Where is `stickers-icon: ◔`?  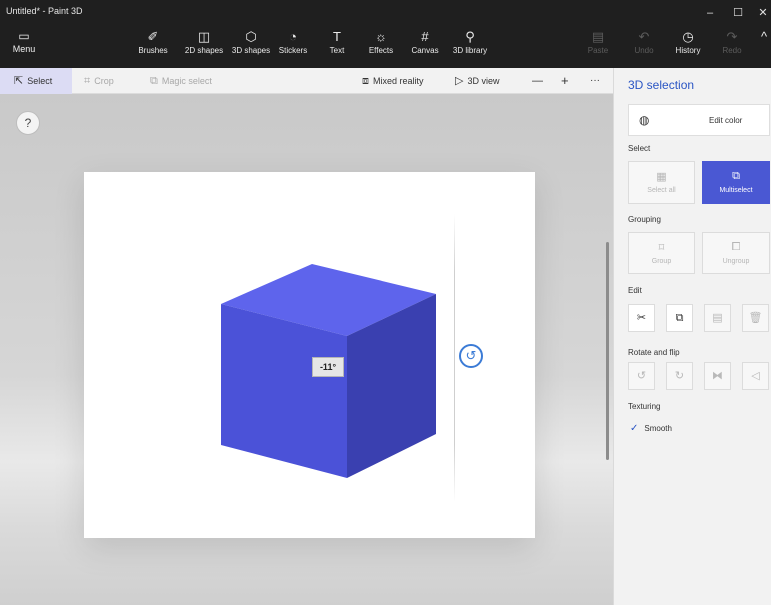
stickers-icon: ◔ is located at coordinates (293, 36).